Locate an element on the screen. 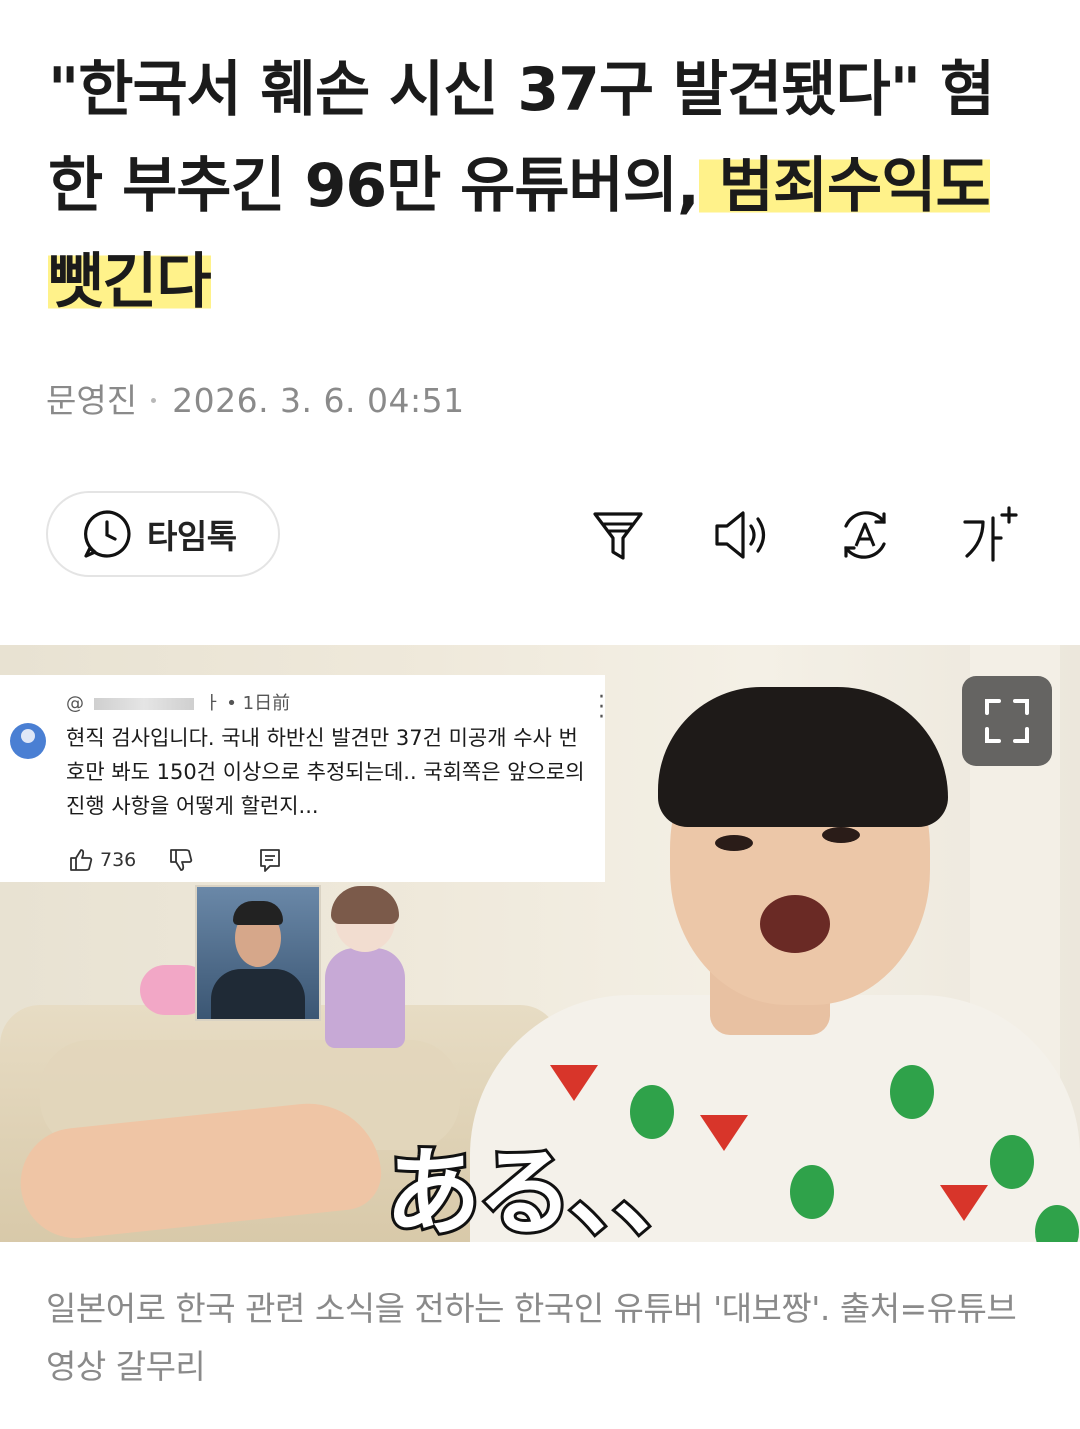 This screenshot has width=1080, height=1429. clock-chat-icon is located at coordinates (107, 534).